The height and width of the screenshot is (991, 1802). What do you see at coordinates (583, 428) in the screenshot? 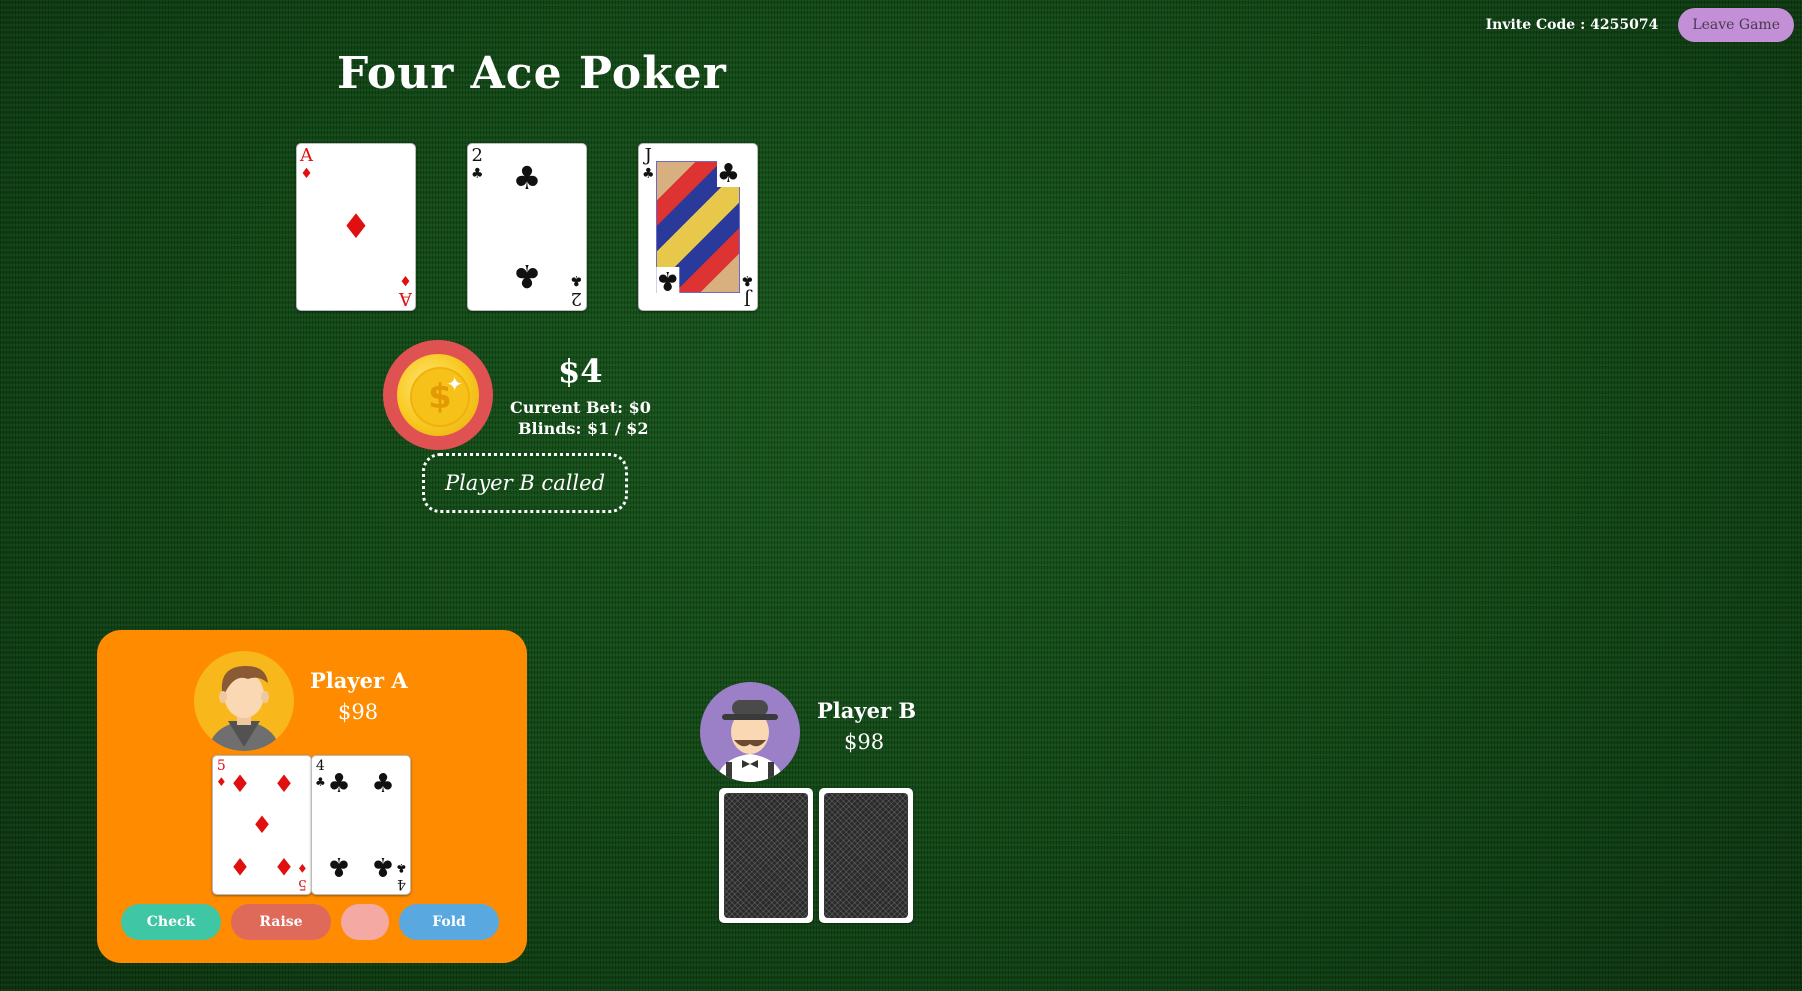
I see `blinds-info: Blinds: $1 / $2` at bounding box center [583, 428].